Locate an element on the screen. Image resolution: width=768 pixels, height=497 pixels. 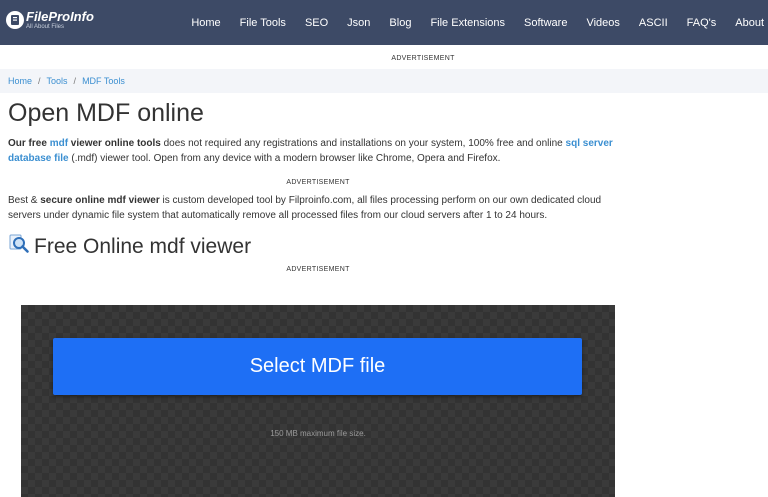
section-heading: Free Online mdf viewer is located at coordinates (129, 246).